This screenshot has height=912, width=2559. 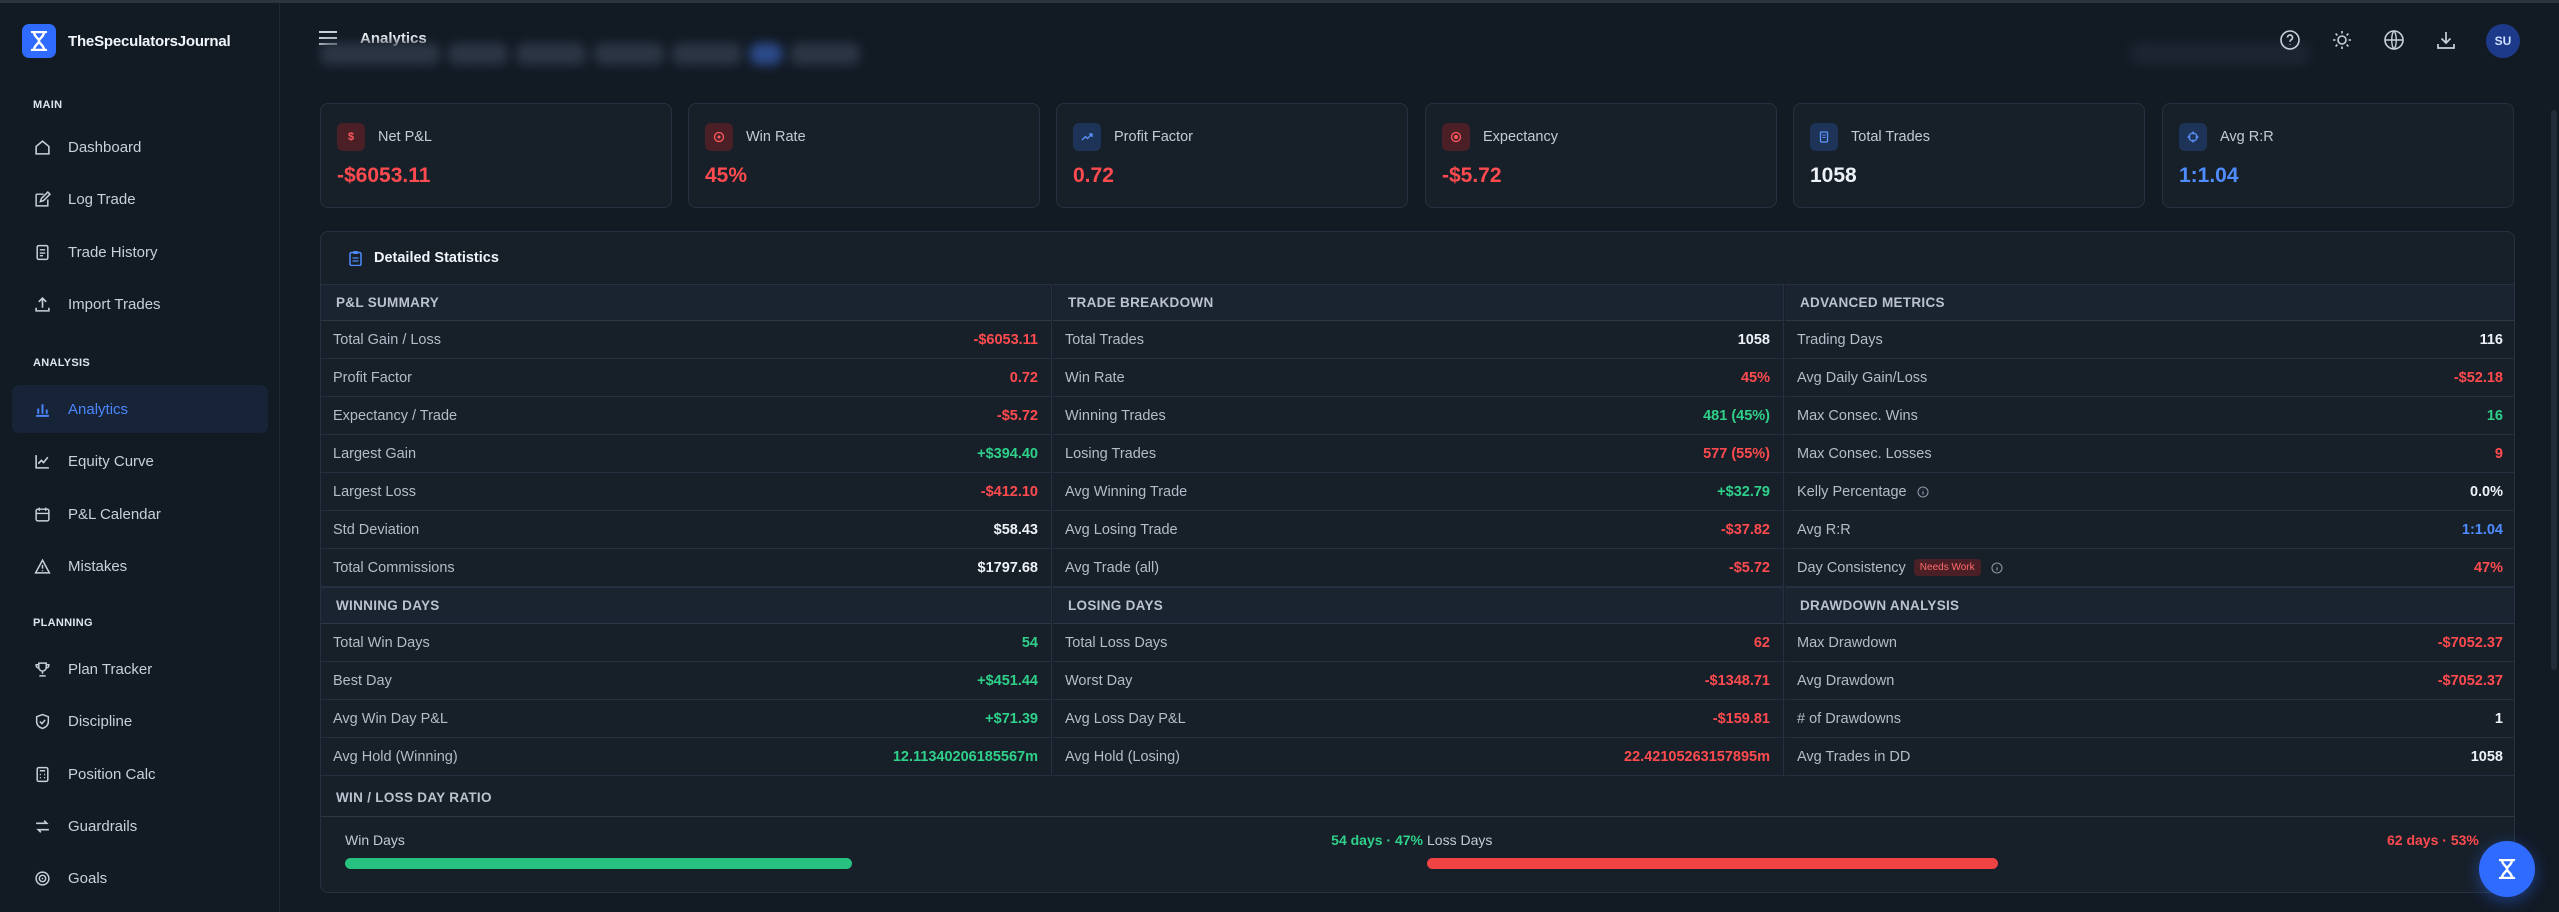 I want to click on sidebar-item-log-trade: Log Trade, so click(x=140, y=199).